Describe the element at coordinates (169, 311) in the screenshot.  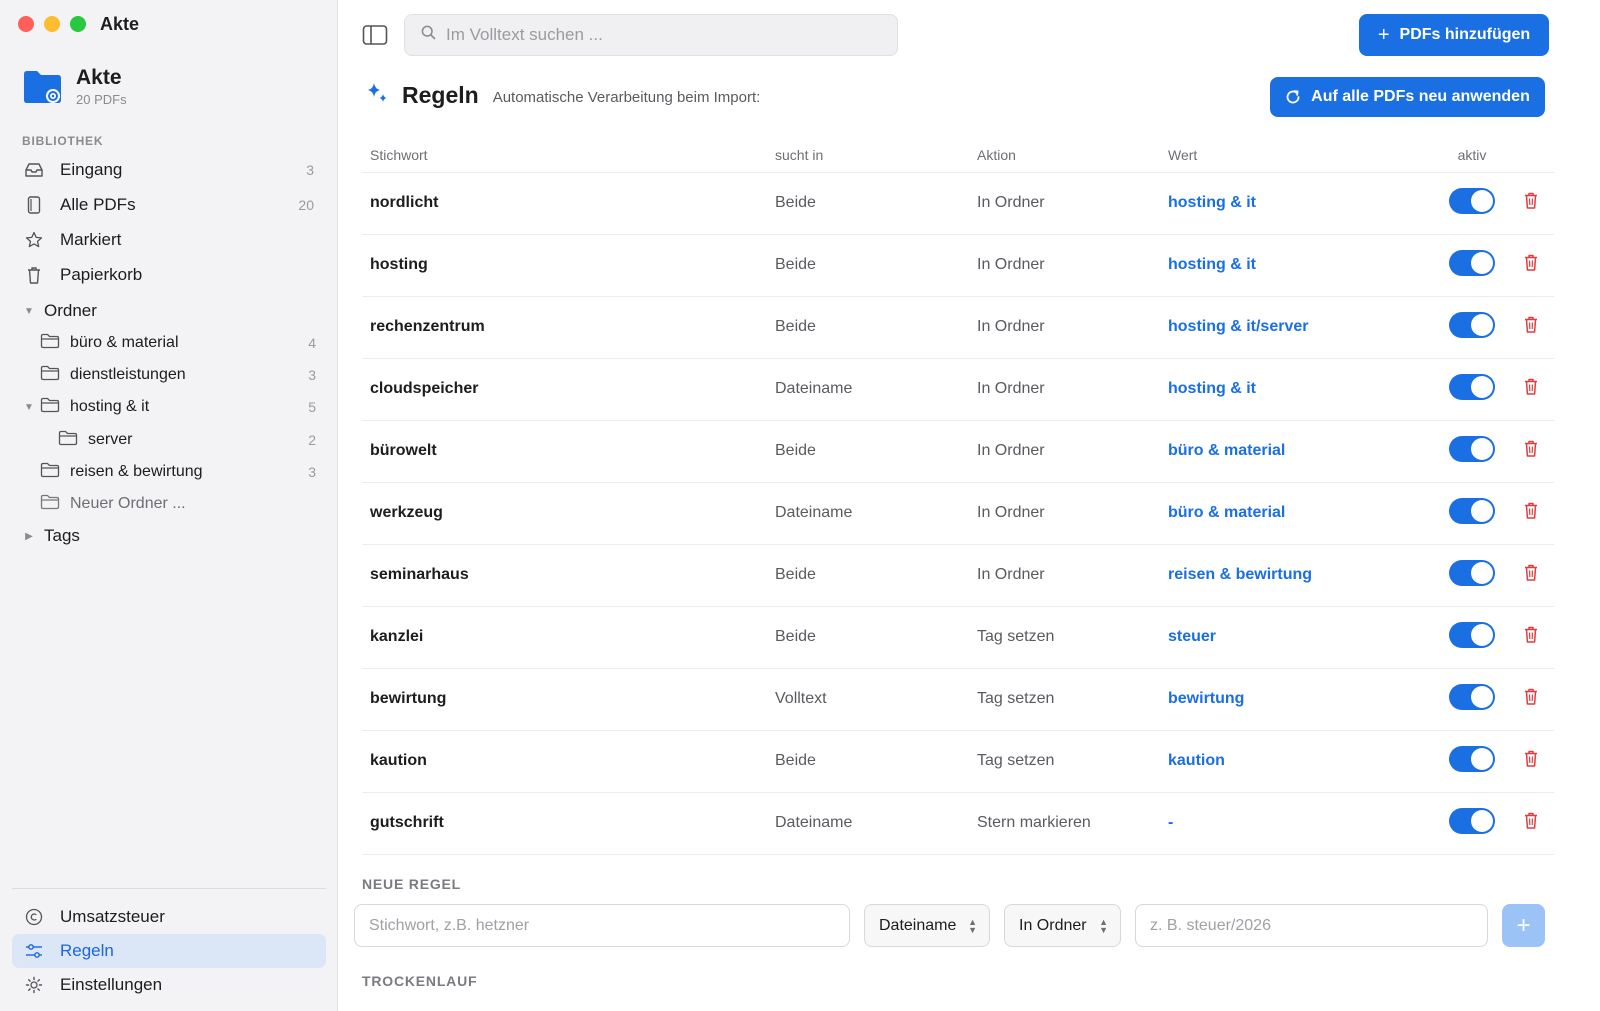
I see `sidebar-group-ordner: ▼ Ordner` at that location.